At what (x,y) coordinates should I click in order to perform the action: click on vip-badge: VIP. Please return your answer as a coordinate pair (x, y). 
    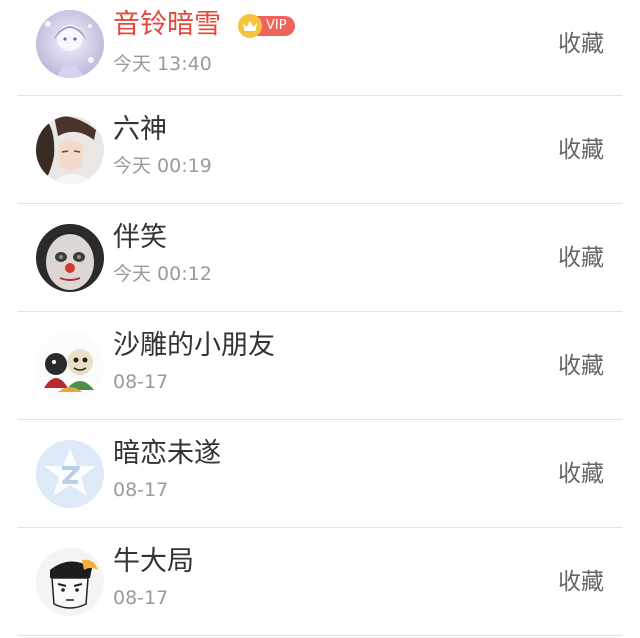
    Looking at the image, I should click on (266, 26).